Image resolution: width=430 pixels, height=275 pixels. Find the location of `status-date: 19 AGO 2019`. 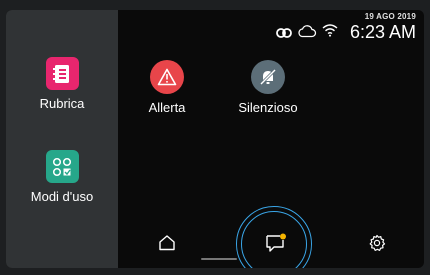

status-date: 19 AGO 2019 is located at coordinates (390, 16).